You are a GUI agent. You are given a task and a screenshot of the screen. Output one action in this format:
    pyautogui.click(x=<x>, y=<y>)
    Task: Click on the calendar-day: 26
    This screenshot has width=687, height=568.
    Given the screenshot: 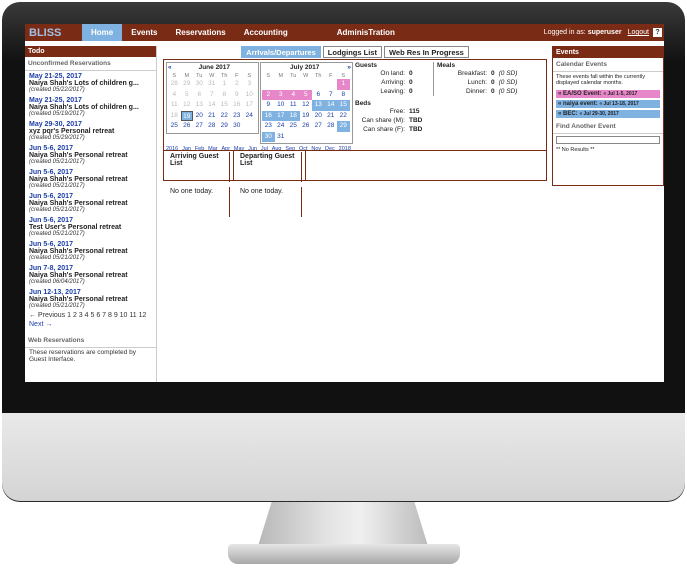 What is the action you would take?
    pyautogui.click(x=187, y=126)
    